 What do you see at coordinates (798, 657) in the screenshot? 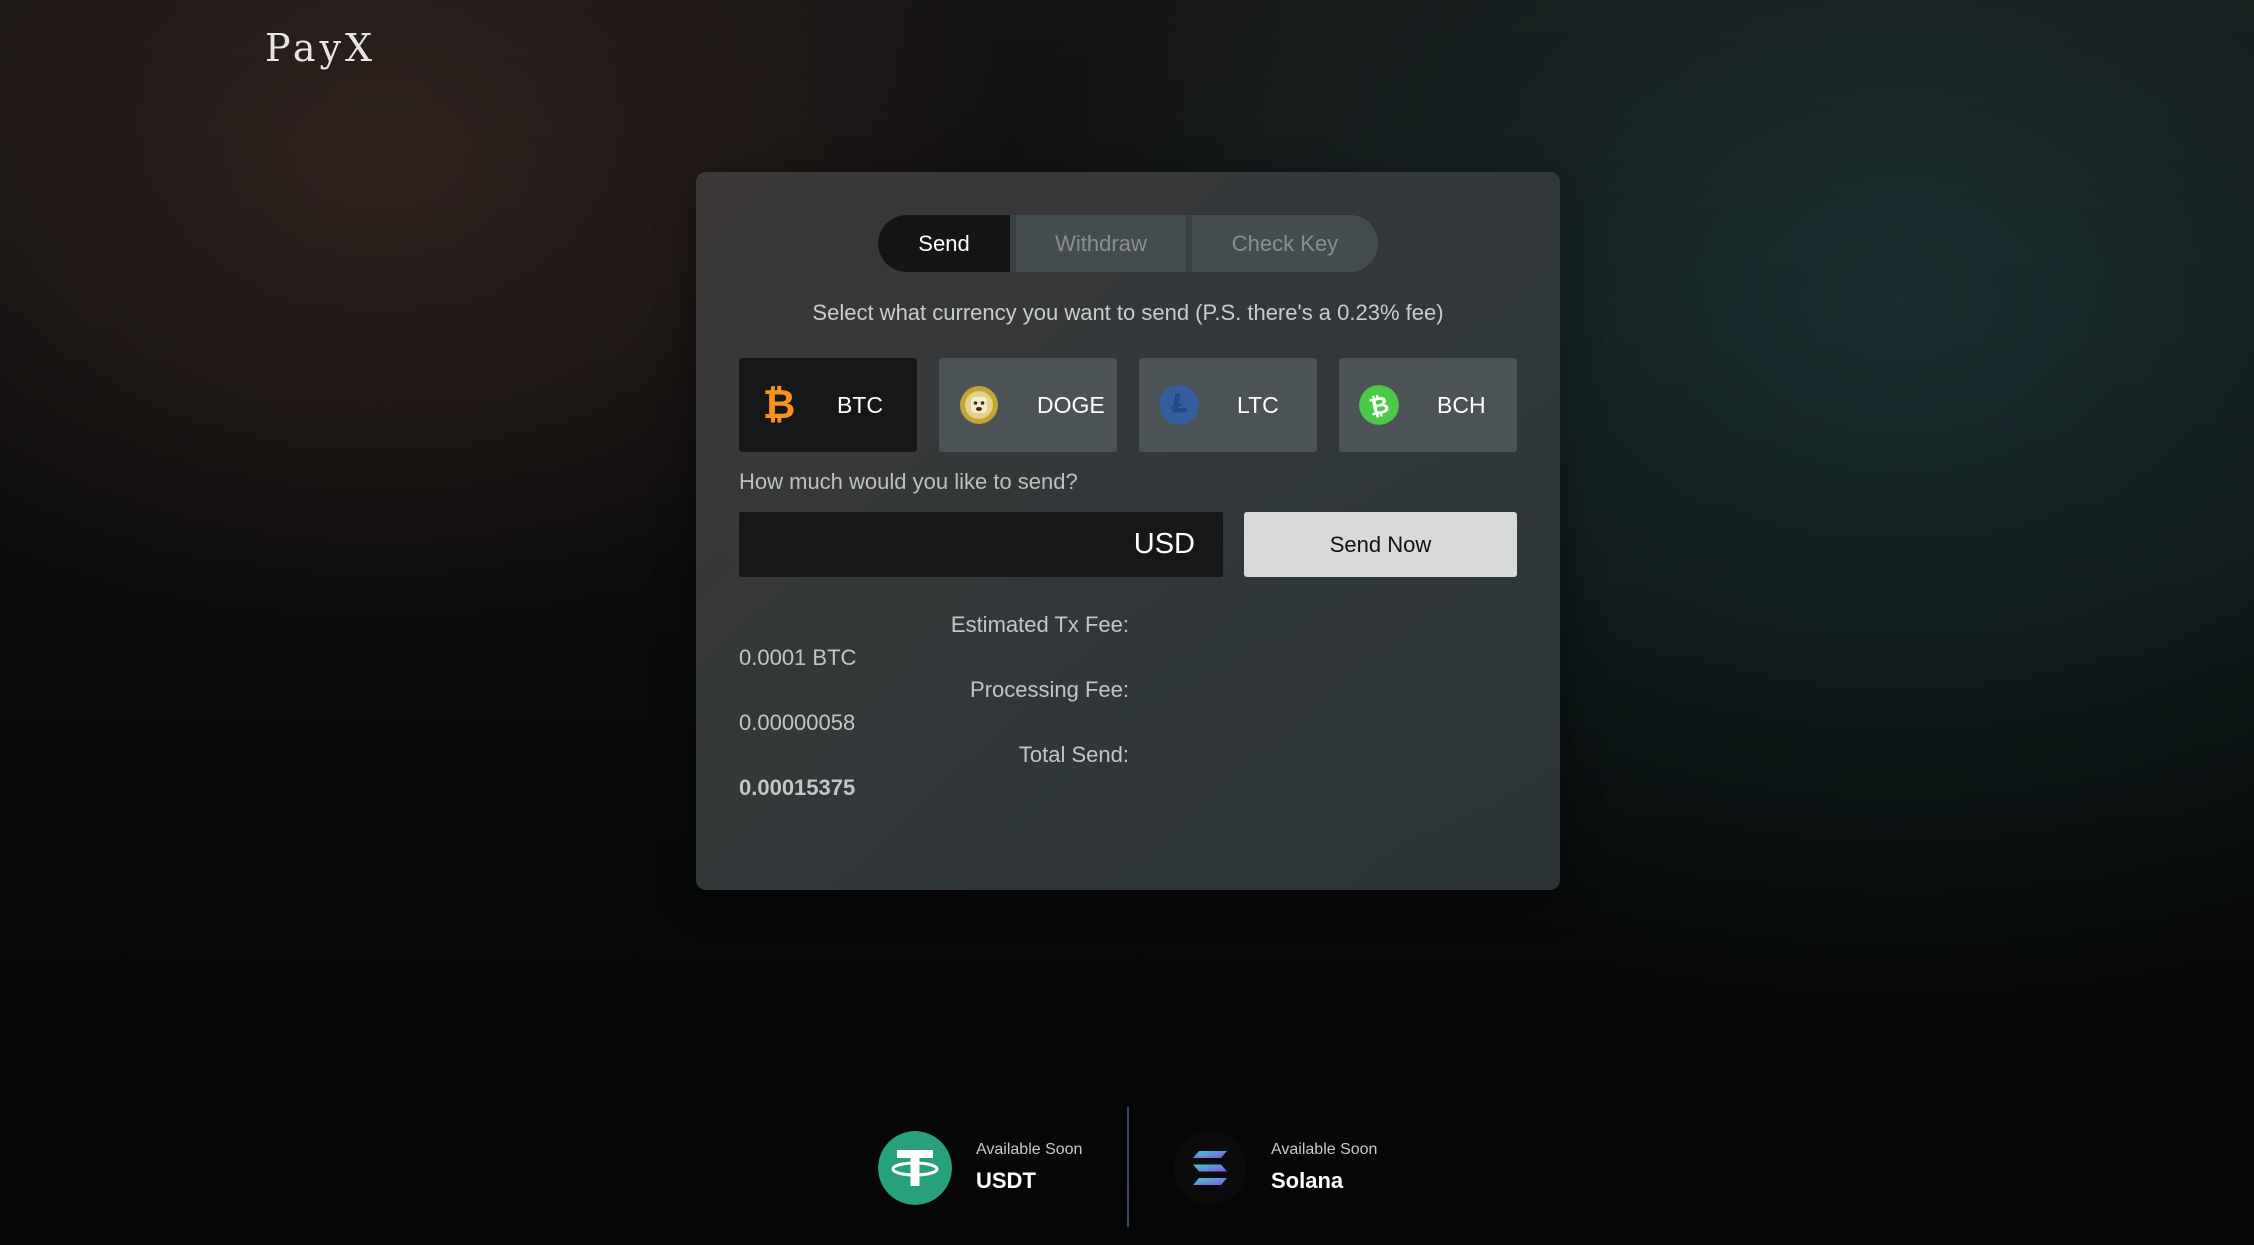
I see `tx-fee-value: 0.0001 BTC` at bounding box center [798, 657].